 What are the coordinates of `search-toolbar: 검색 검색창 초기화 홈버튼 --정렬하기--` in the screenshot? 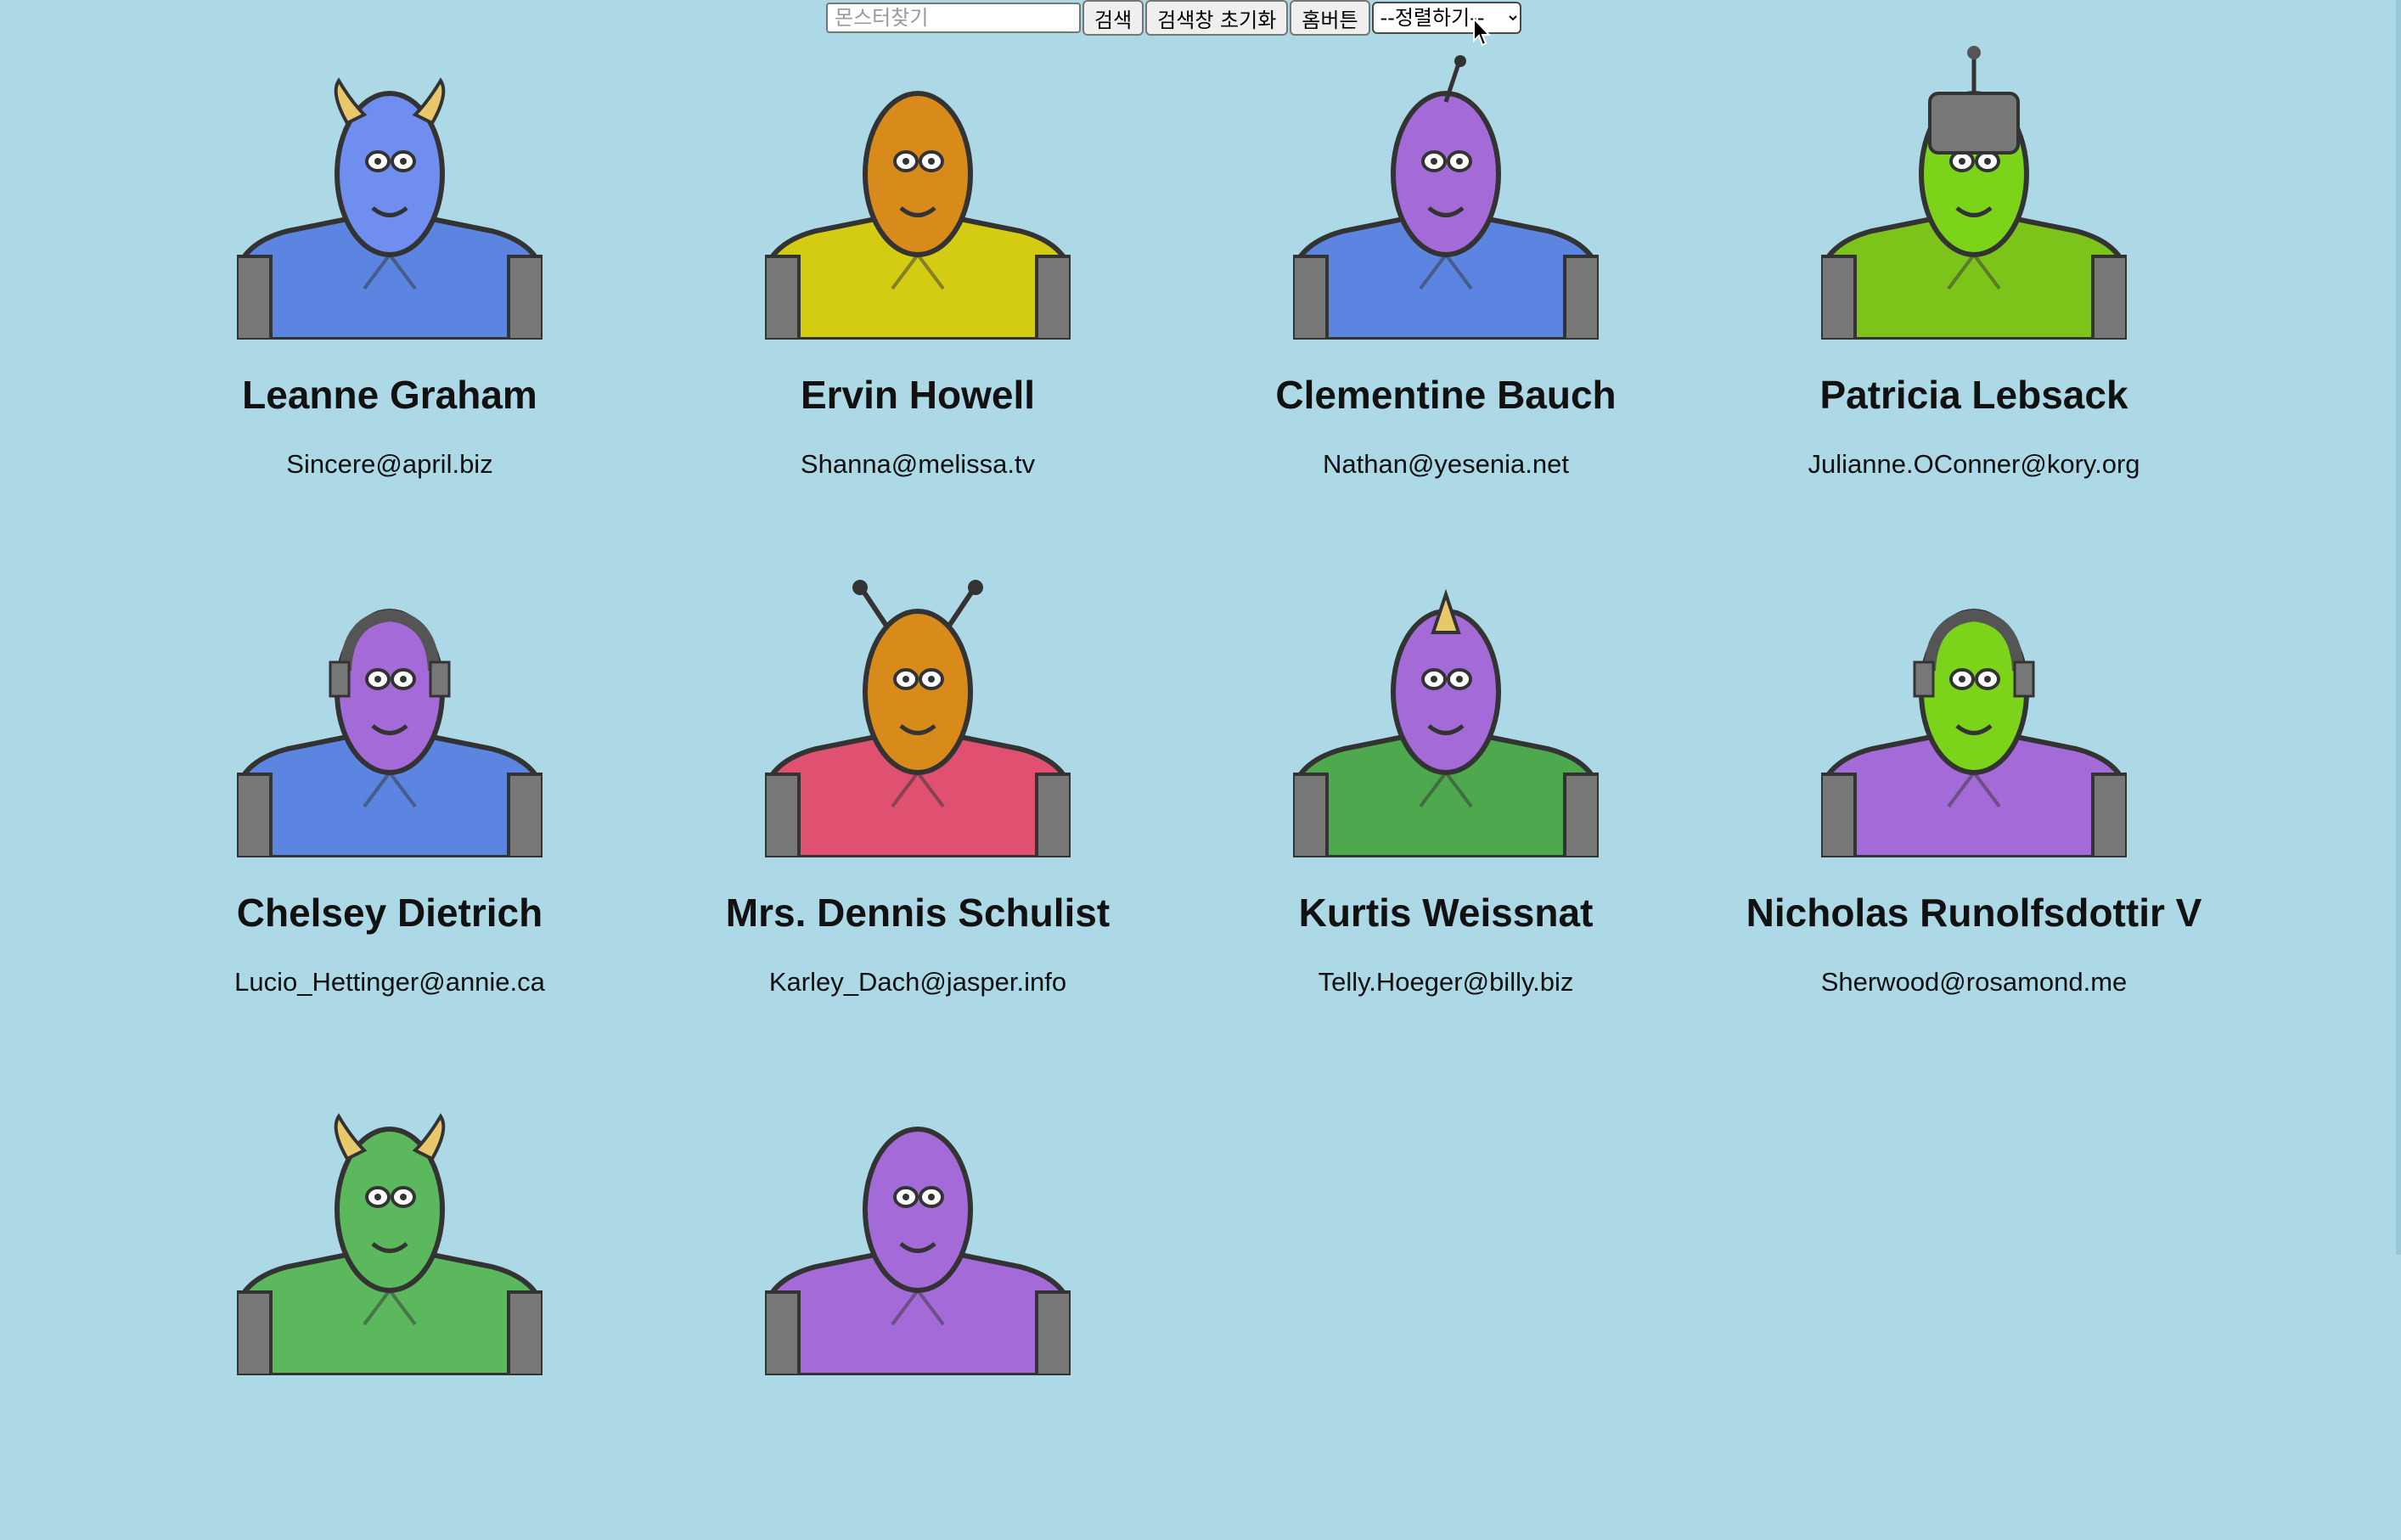 It's located at (1173, 18).